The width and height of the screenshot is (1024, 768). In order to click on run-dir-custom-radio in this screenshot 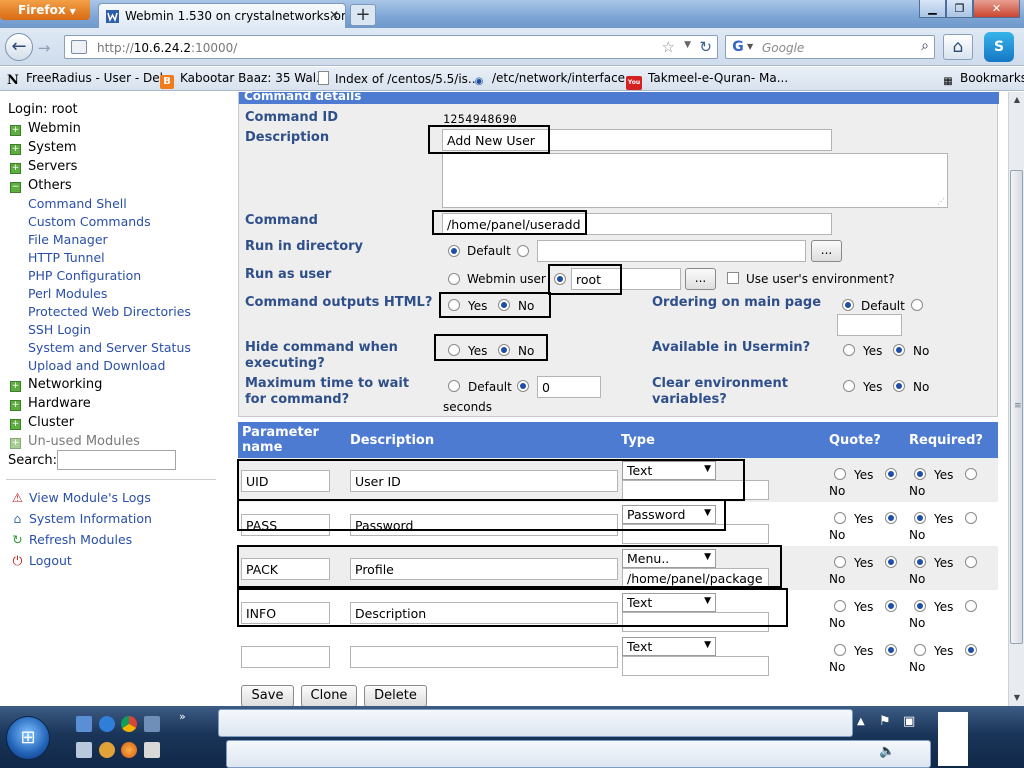, I will do `click(523, 251)`.